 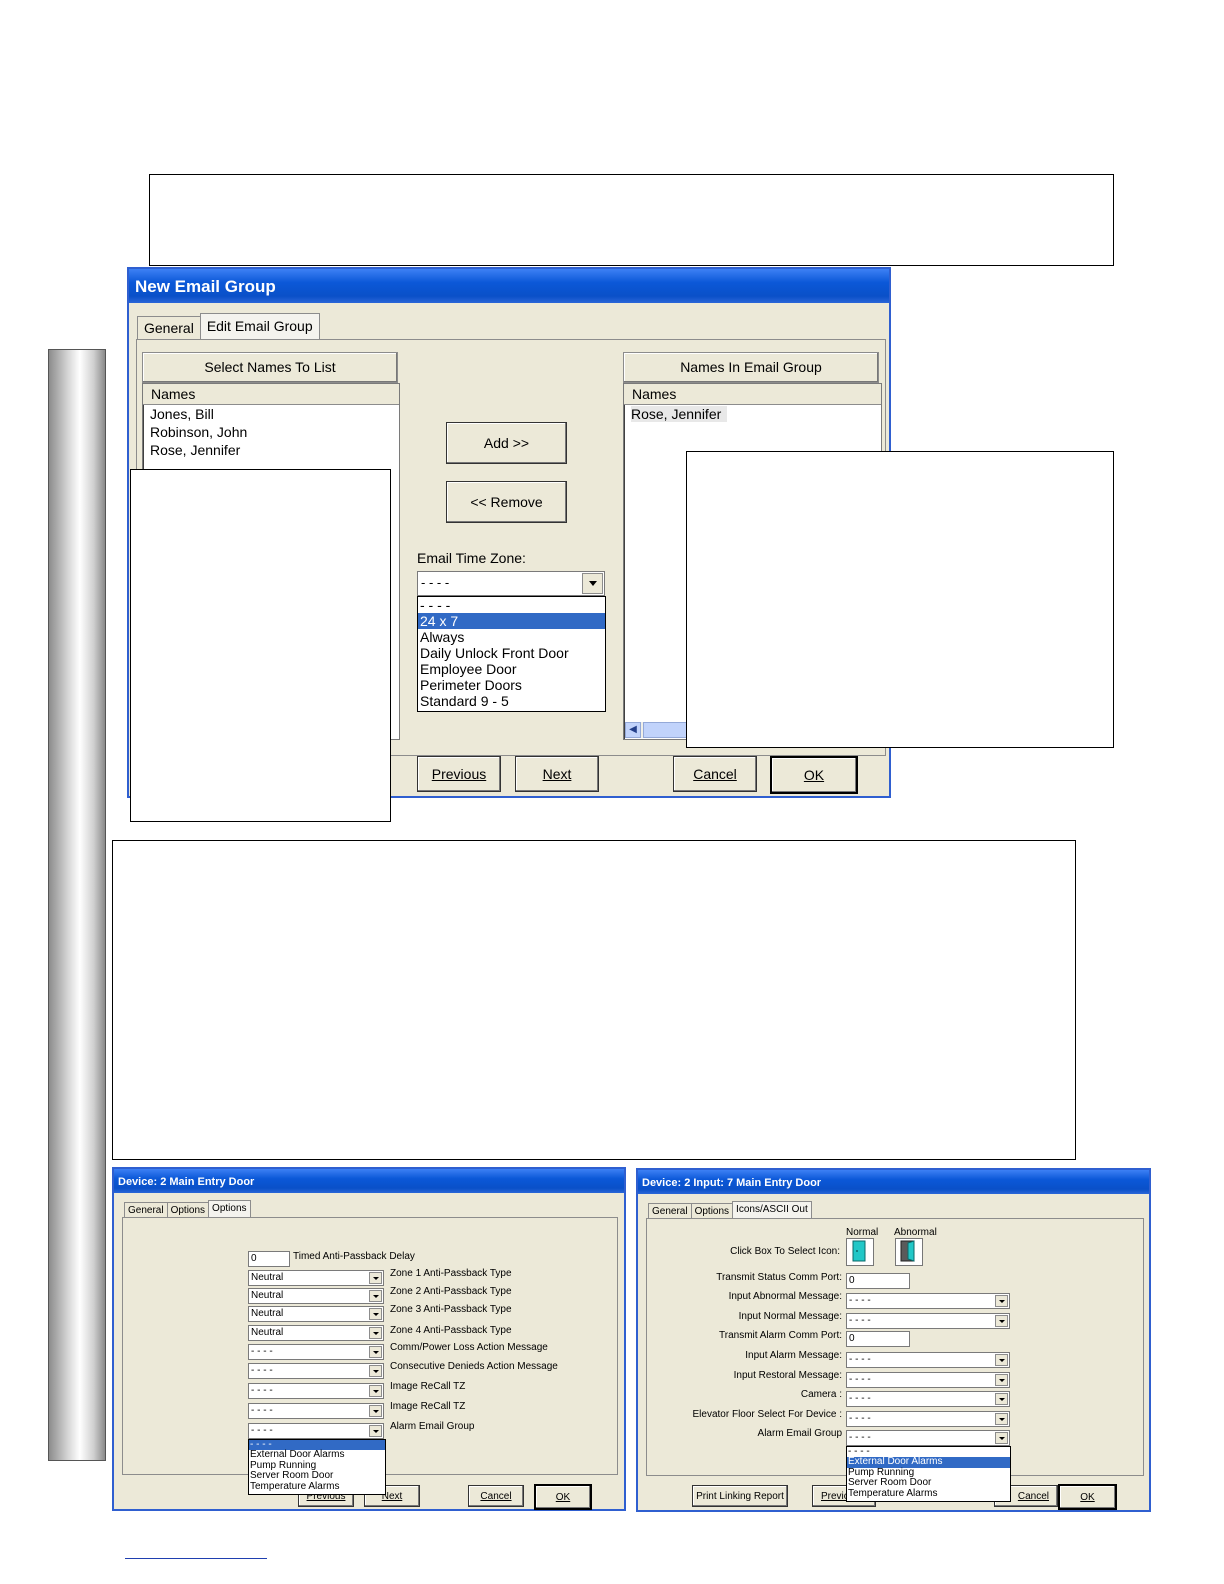 I want to click on dialog-title: Device: 2 Input: 7 Main Entry Door, so click(x=732, y=1183).